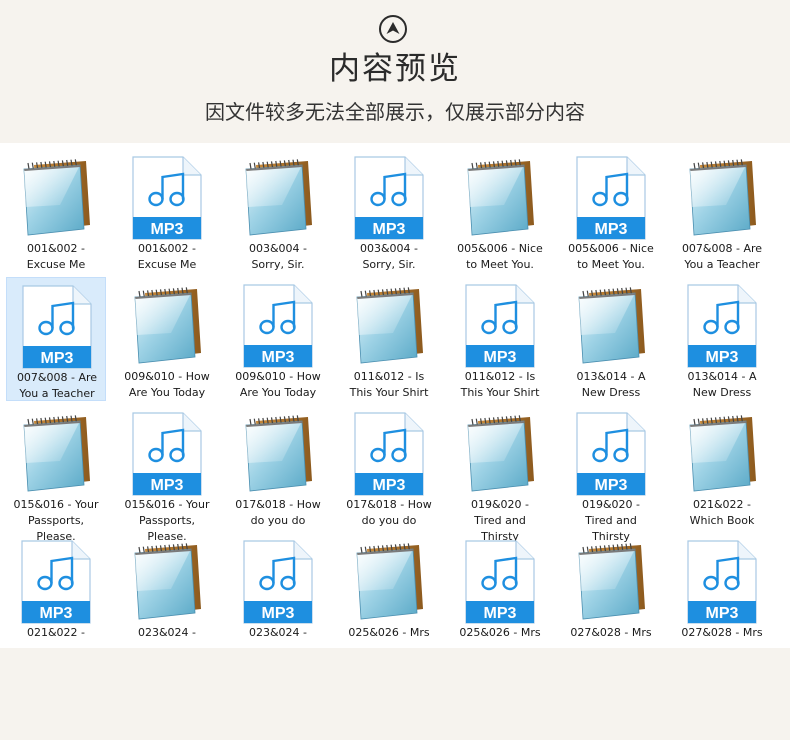  I want to click on text-file-item: 015&016 - Your Passports, Please., so click(56, 474).